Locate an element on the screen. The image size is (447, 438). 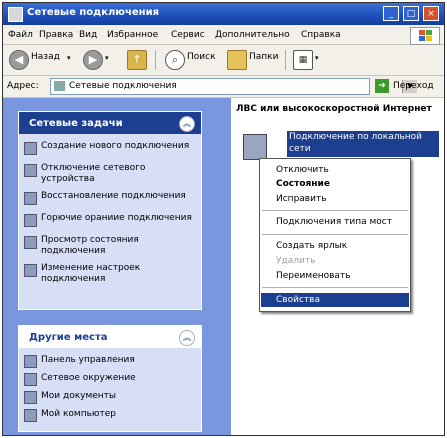
search-button: Поиск is located at coordinates (201, 57).